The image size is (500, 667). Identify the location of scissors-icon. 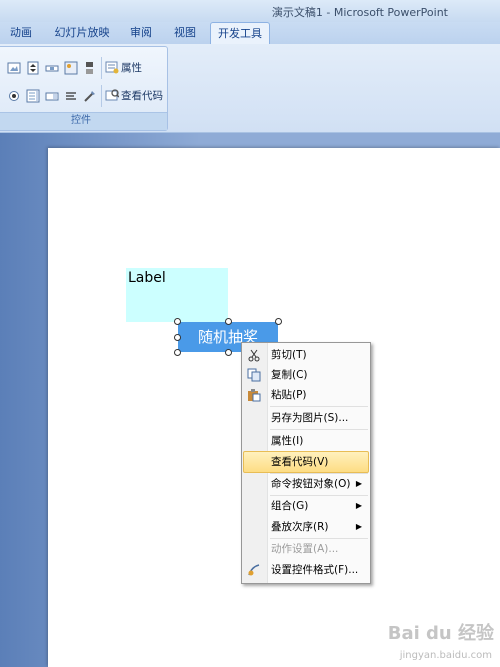
(254, 355).